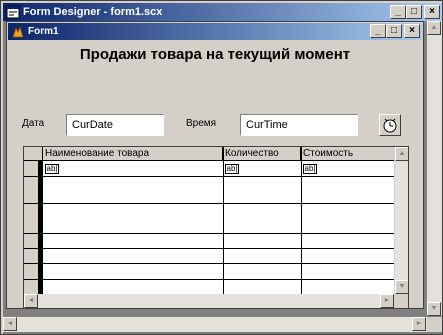 The height and width of the screenshot is (335, 443). What do you see at coordinates (262, 154) in the screenshot?
I see `column-header-quantity: Количество` at bounding box center [262, 154].